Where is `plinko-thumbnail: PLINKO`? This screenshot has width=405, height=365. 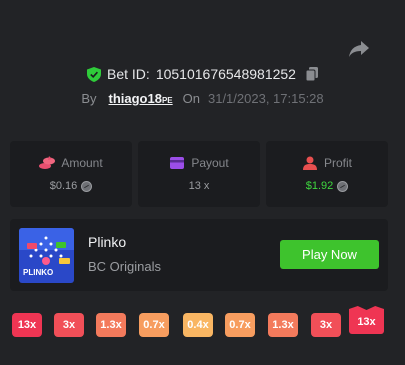 plinko-thumbnail: PLINKO is located at coordinates (46, 255).